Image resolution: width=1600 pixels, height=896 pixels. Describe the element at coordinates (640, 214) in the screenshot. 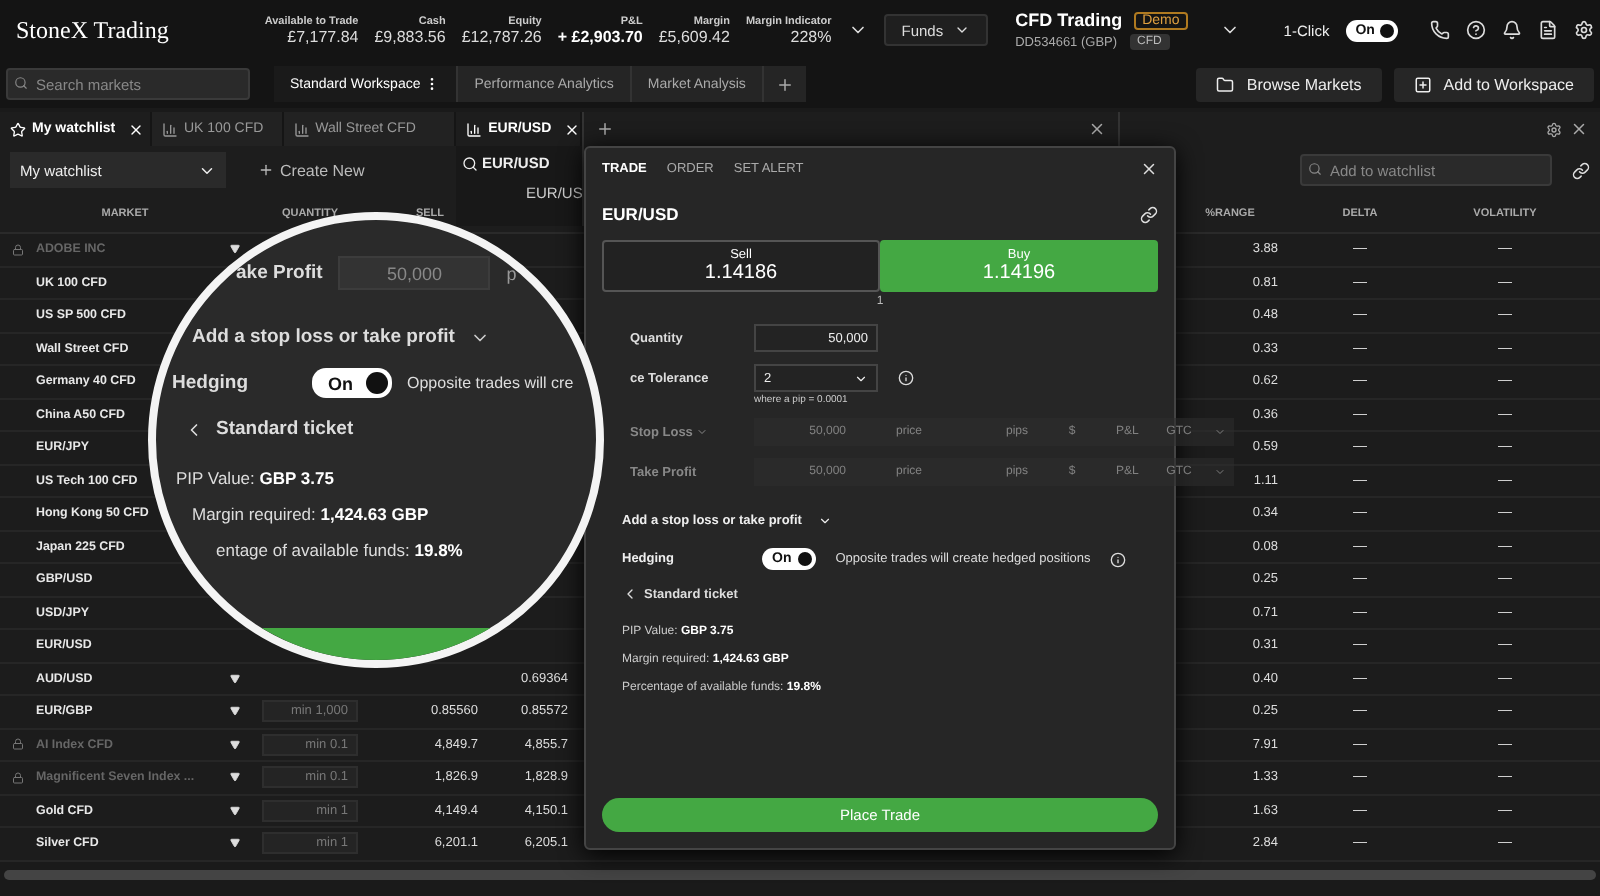

I see `ticket-title: EUR/USD` at that location.